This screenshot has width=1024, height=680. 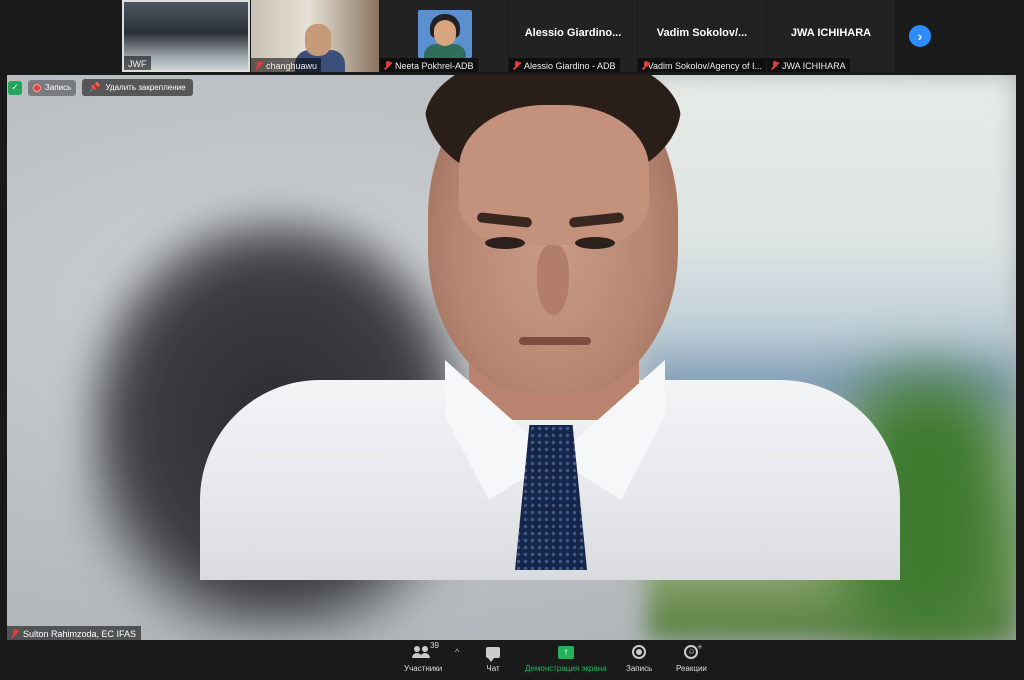 I want to click on share-screen-icon: ↑, so click(x=565, y=652).